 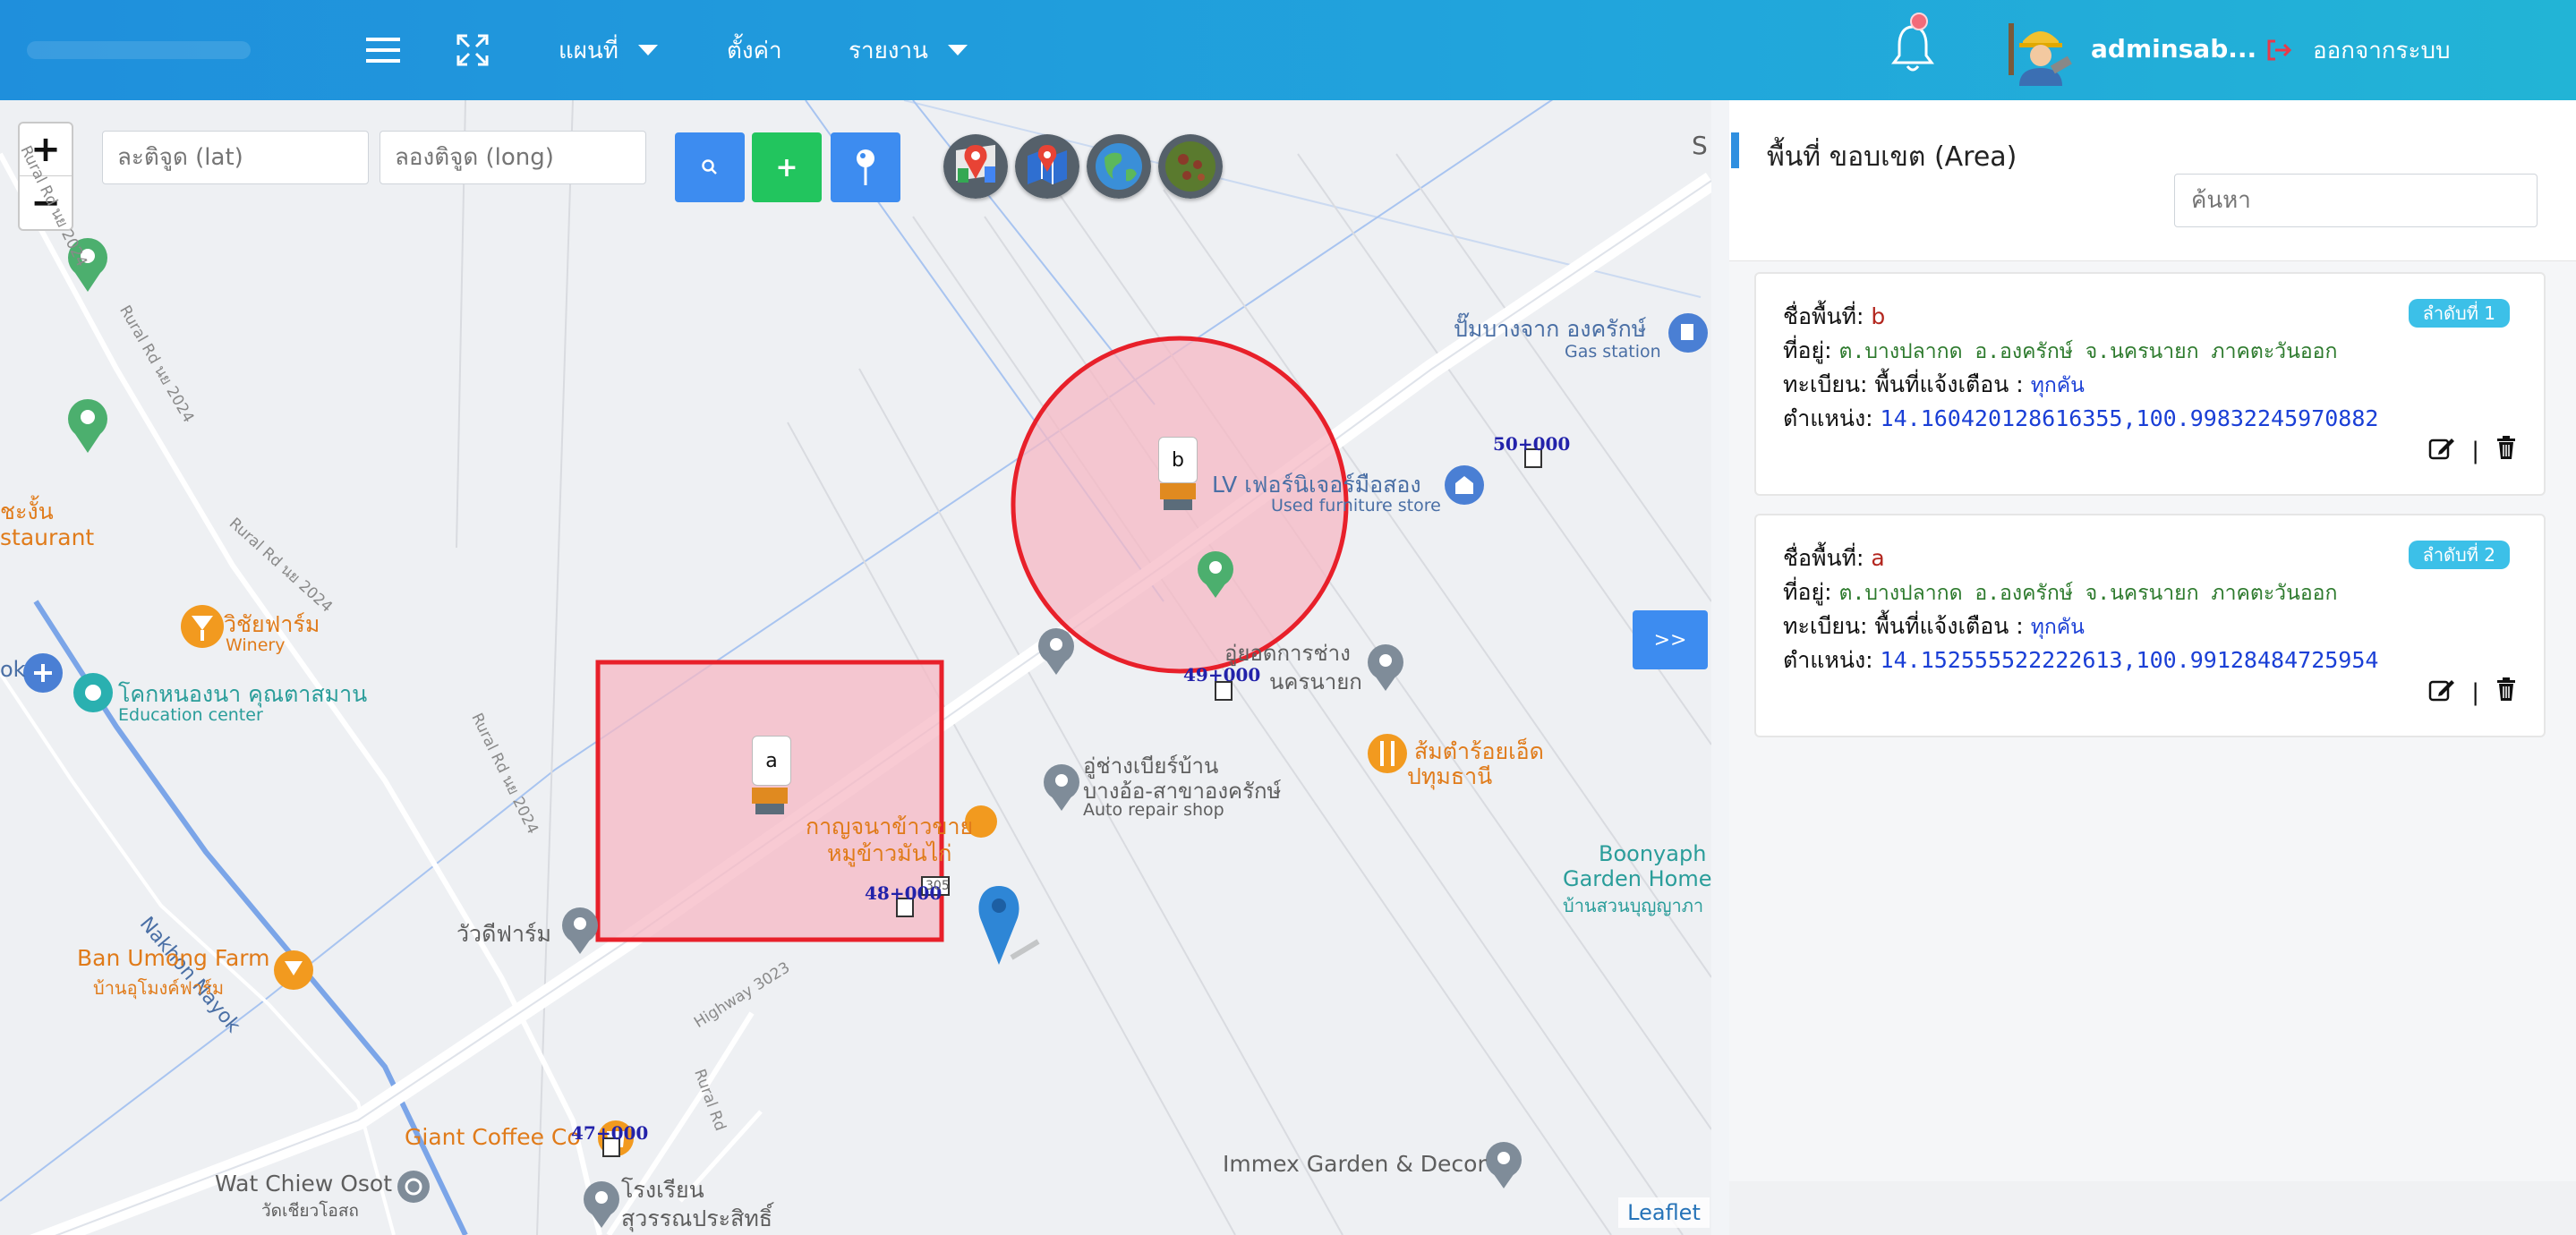 What do you see at coordinates (1613, 352) in the screenshot?
I see `map-label: Gas station` at bounding box center [1613, 352].